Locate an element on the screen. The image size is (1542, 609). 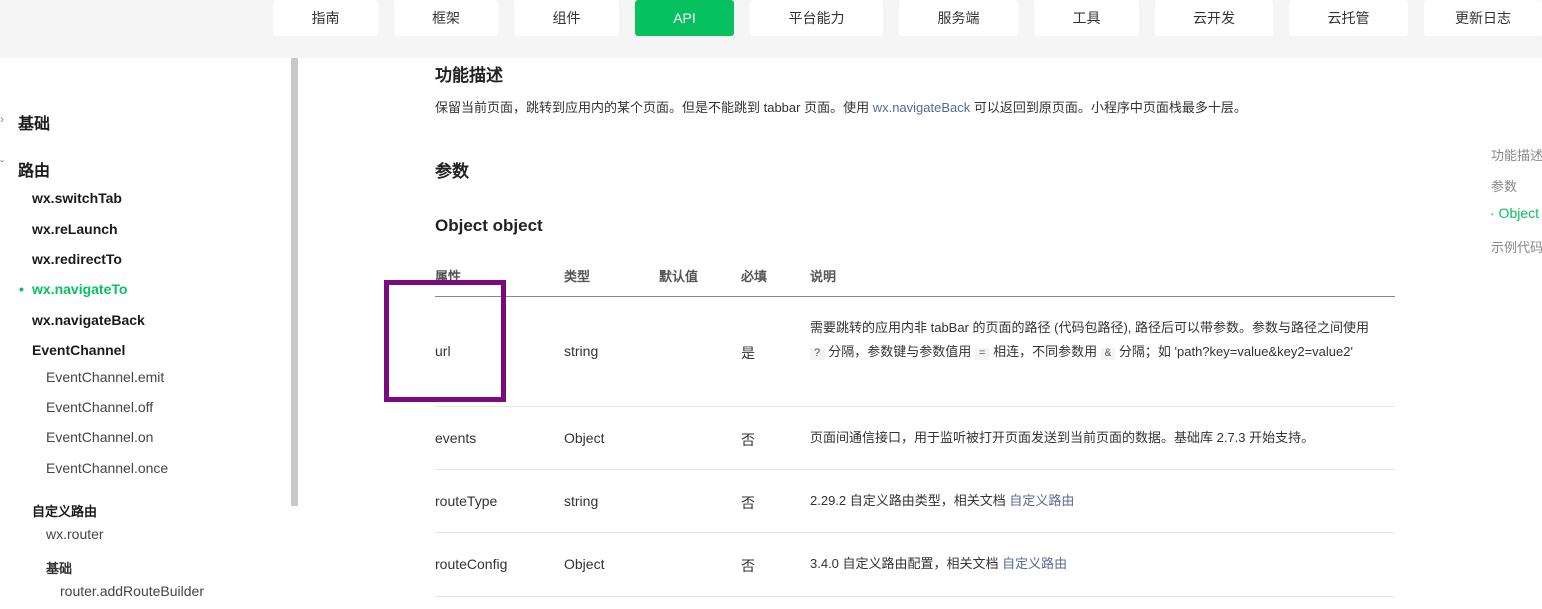
table-header-divider is located at coordinates (915, 296).